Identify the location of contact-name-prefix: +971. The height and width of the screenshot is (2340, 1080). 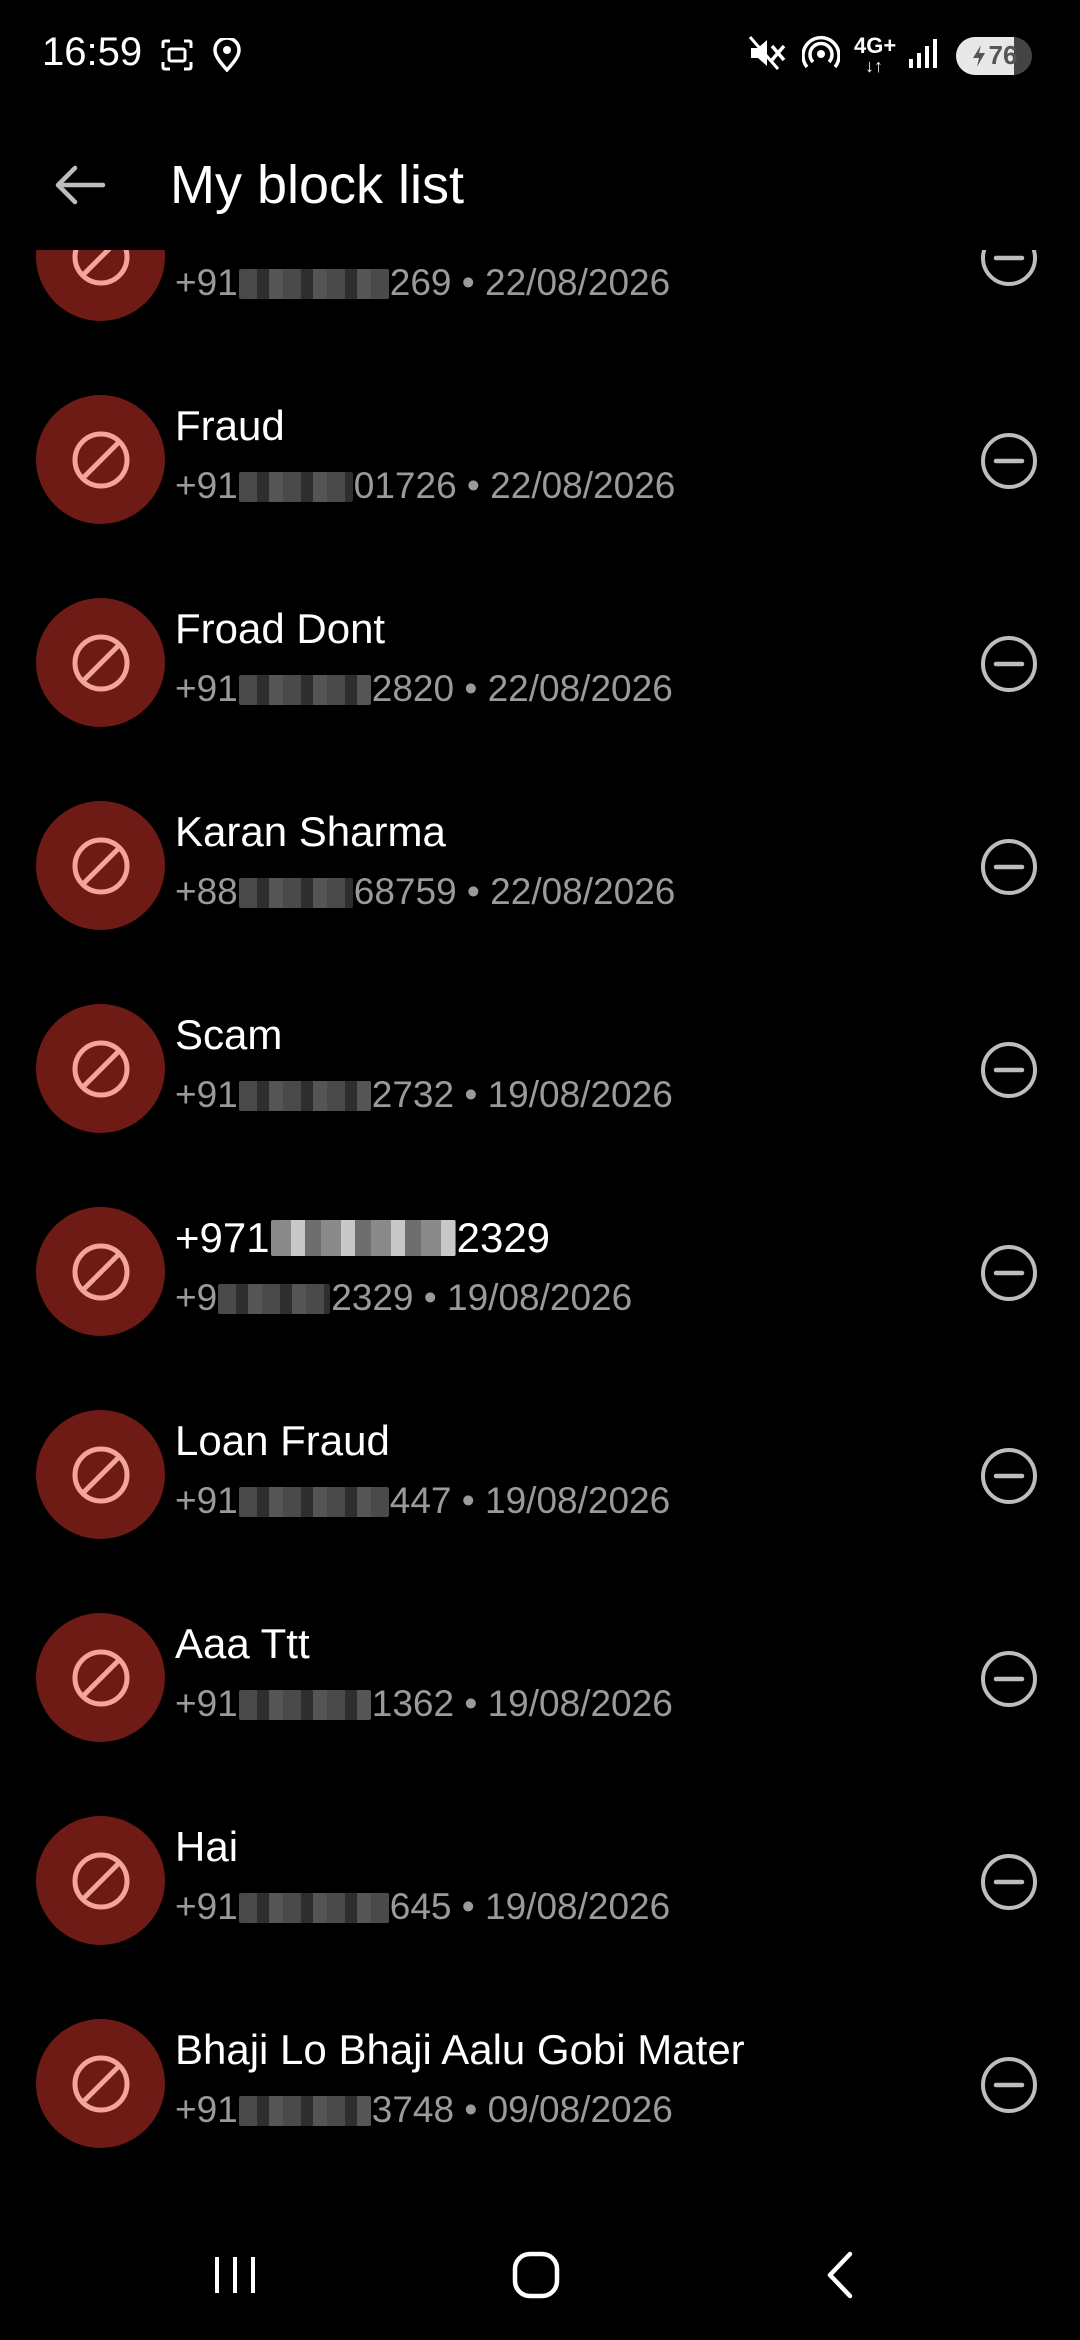
(222, 1237).